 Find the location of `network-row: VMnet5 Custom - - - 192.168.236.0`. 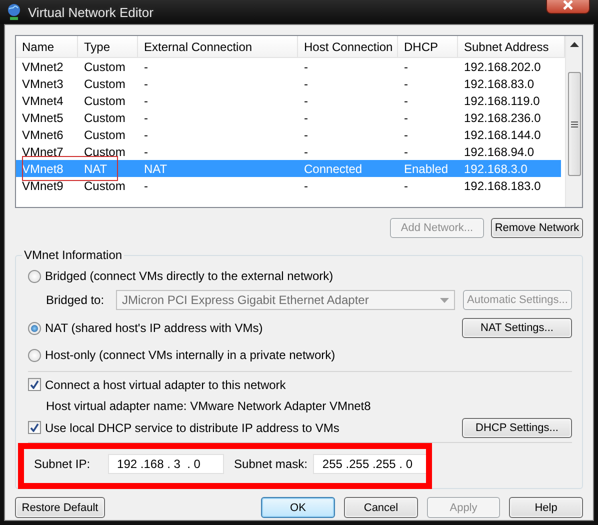

network-row: VMnet5 Custom - - - 192.168.236.0 is located at coordinates (288, 117).